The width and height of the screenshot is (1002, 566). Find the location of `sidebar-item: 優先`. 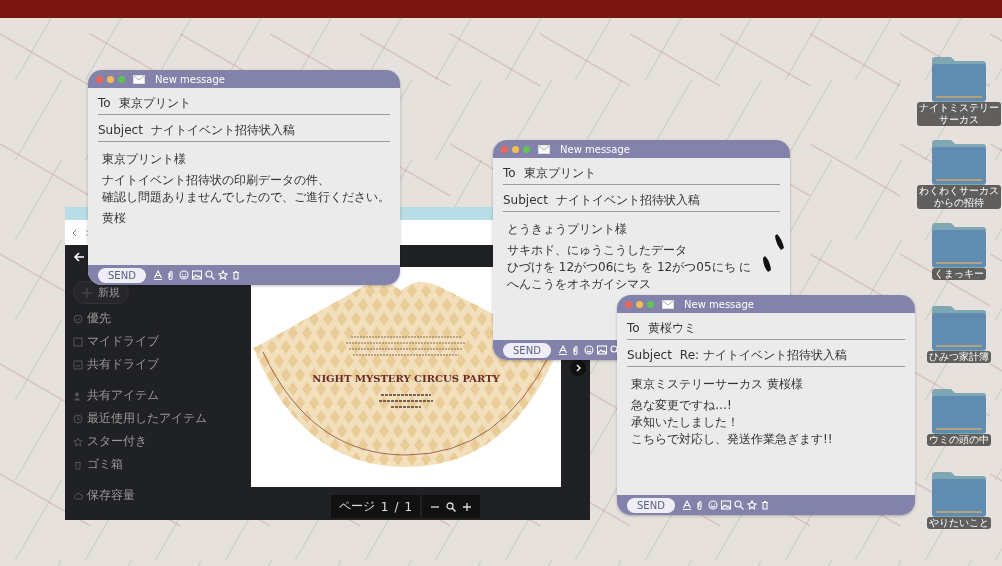

sidebar-item: 優先 is located at coordinates (143, 318).